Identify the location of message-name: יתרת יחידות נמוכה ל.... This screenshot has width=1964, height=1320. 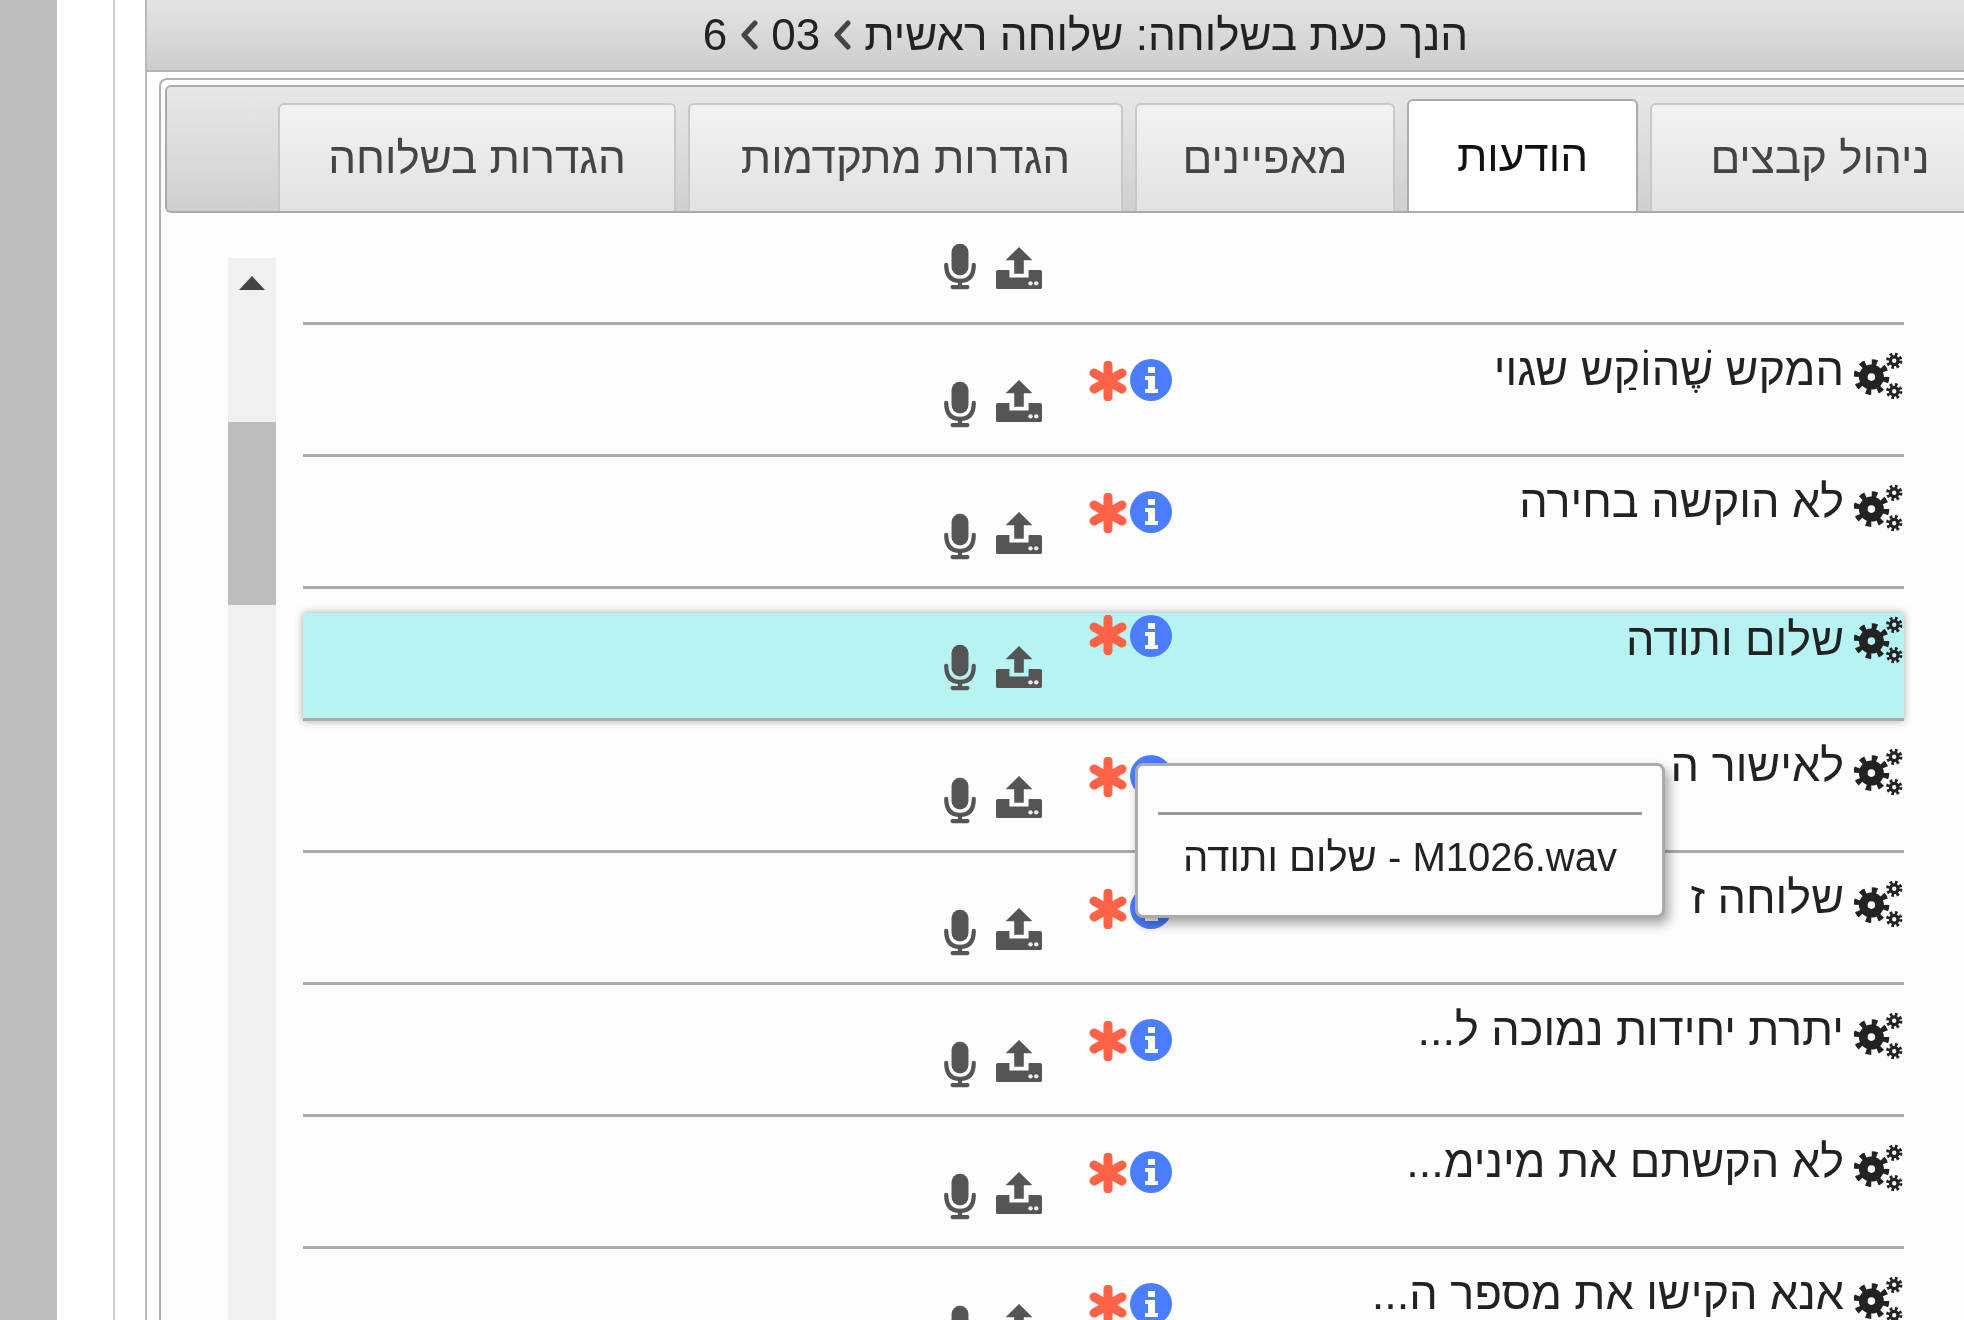
(1630, 1030).